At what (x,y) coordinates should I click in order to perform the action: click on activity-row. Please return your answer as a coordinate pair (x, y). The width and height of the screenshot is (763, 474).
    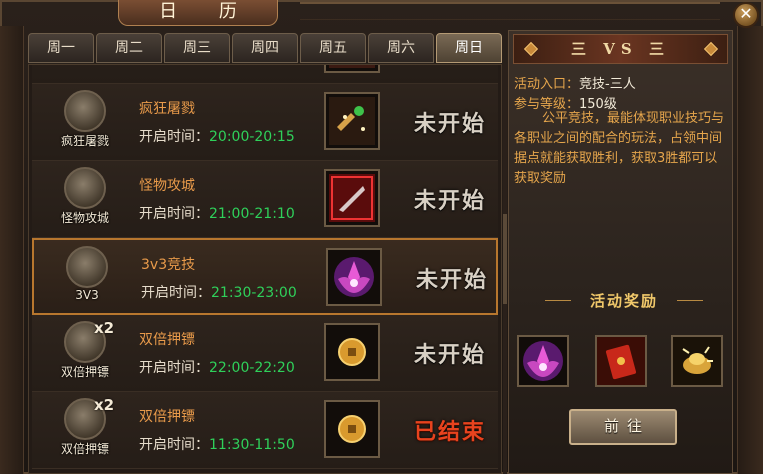
    Looking at the image, I should click on (265, 74).